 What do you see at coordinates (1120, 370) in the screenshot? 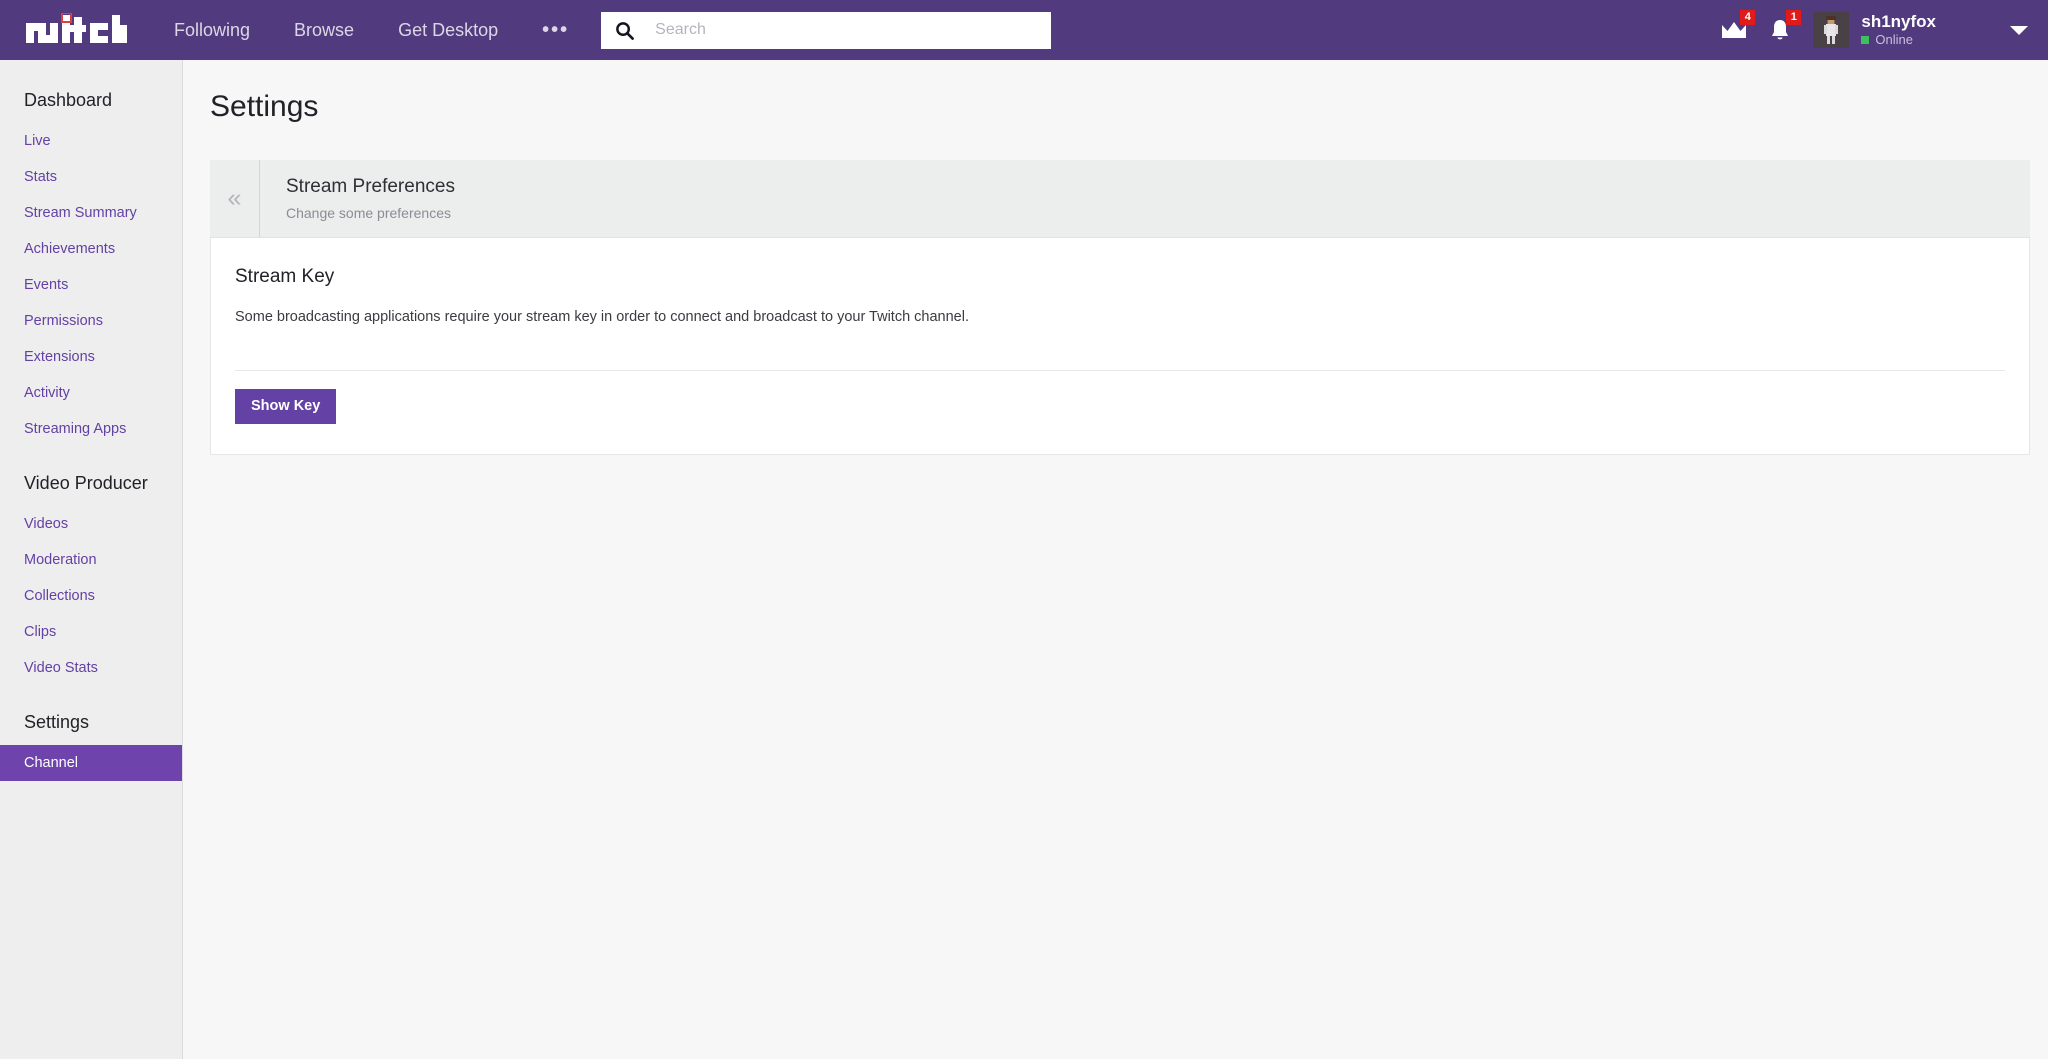
I see `card-divider` at bounding box center [1120, 370].